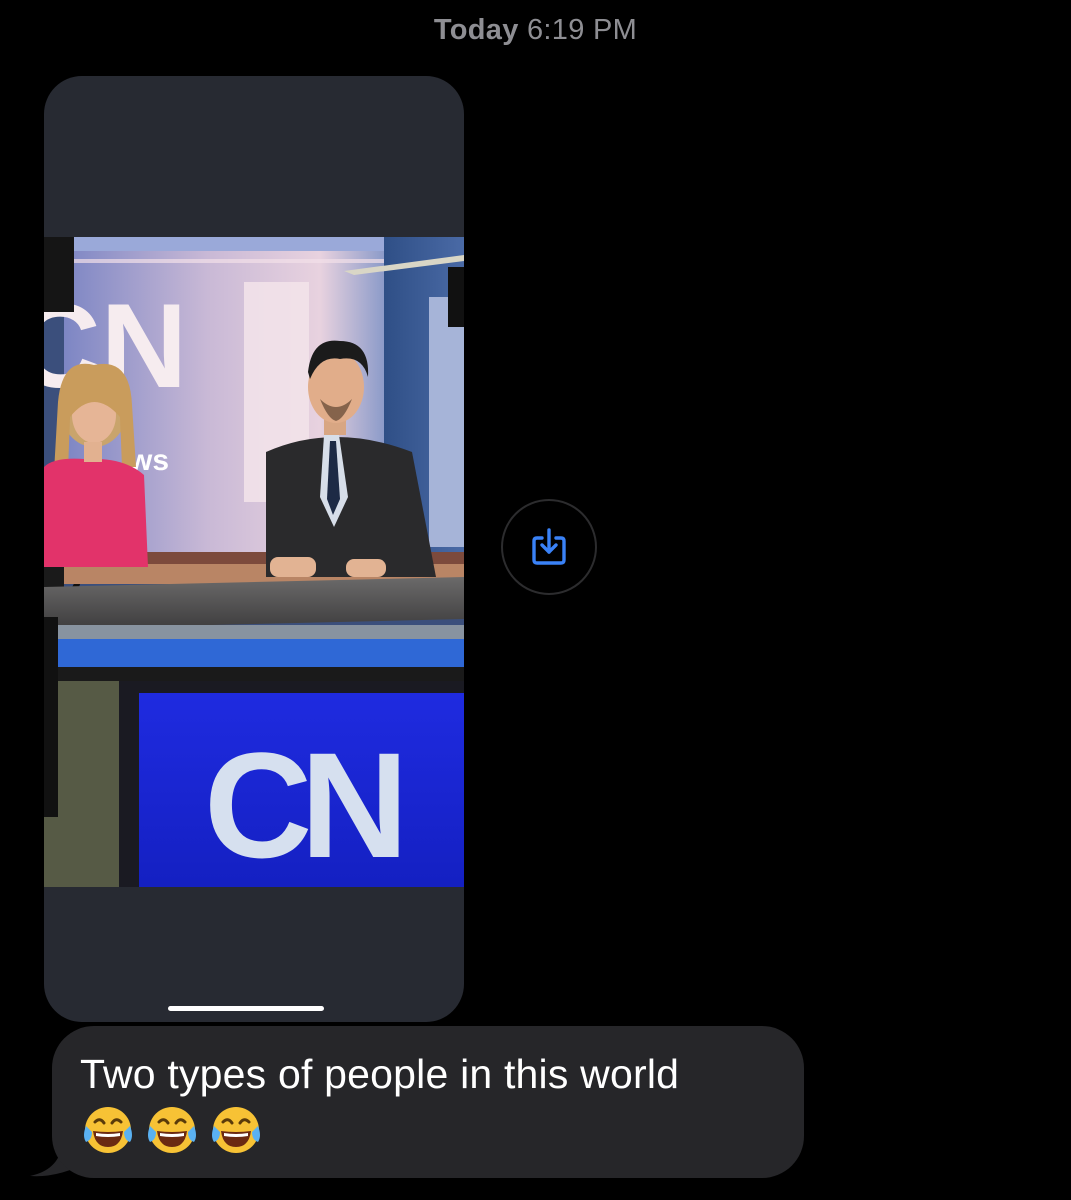  What do you see at coordinates (301, 804) in the screenshot?
I see `desk-logo-text: CN` at bounding box center [301, 804].